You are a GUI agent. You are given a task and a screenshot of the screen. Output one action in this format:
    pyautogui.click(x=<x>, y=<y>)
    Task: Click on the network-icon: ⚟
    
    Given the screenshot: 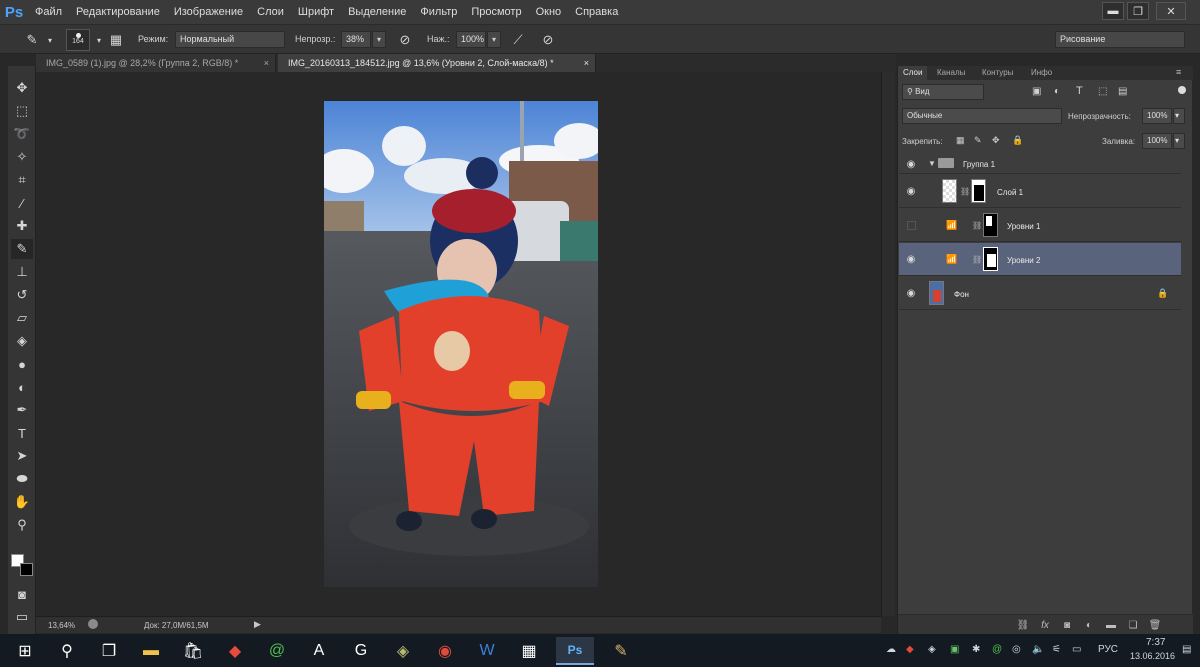 What is the action you would take?
    pyautogui.click(x=1056, y=649)
    